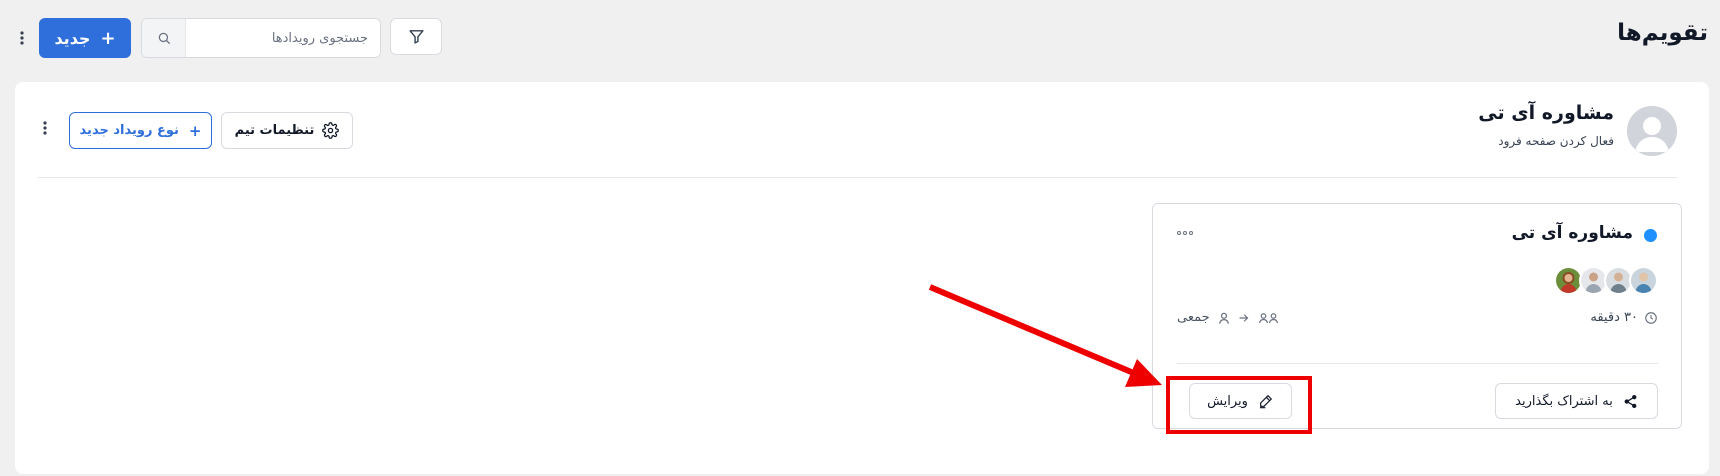 Image resolution: width=1720 pixels, height=476 pixels. What do you see at coordinates (1268, 317) in the screenshot?
I see `users-icon` at bounding box center [1268, 317].